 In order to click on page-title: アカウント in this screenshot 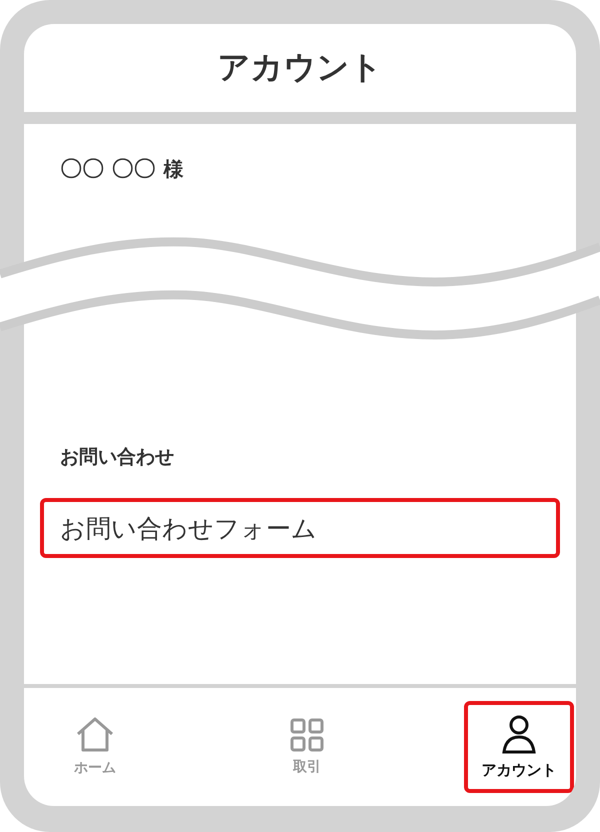, I will do `click(300, 67)`.